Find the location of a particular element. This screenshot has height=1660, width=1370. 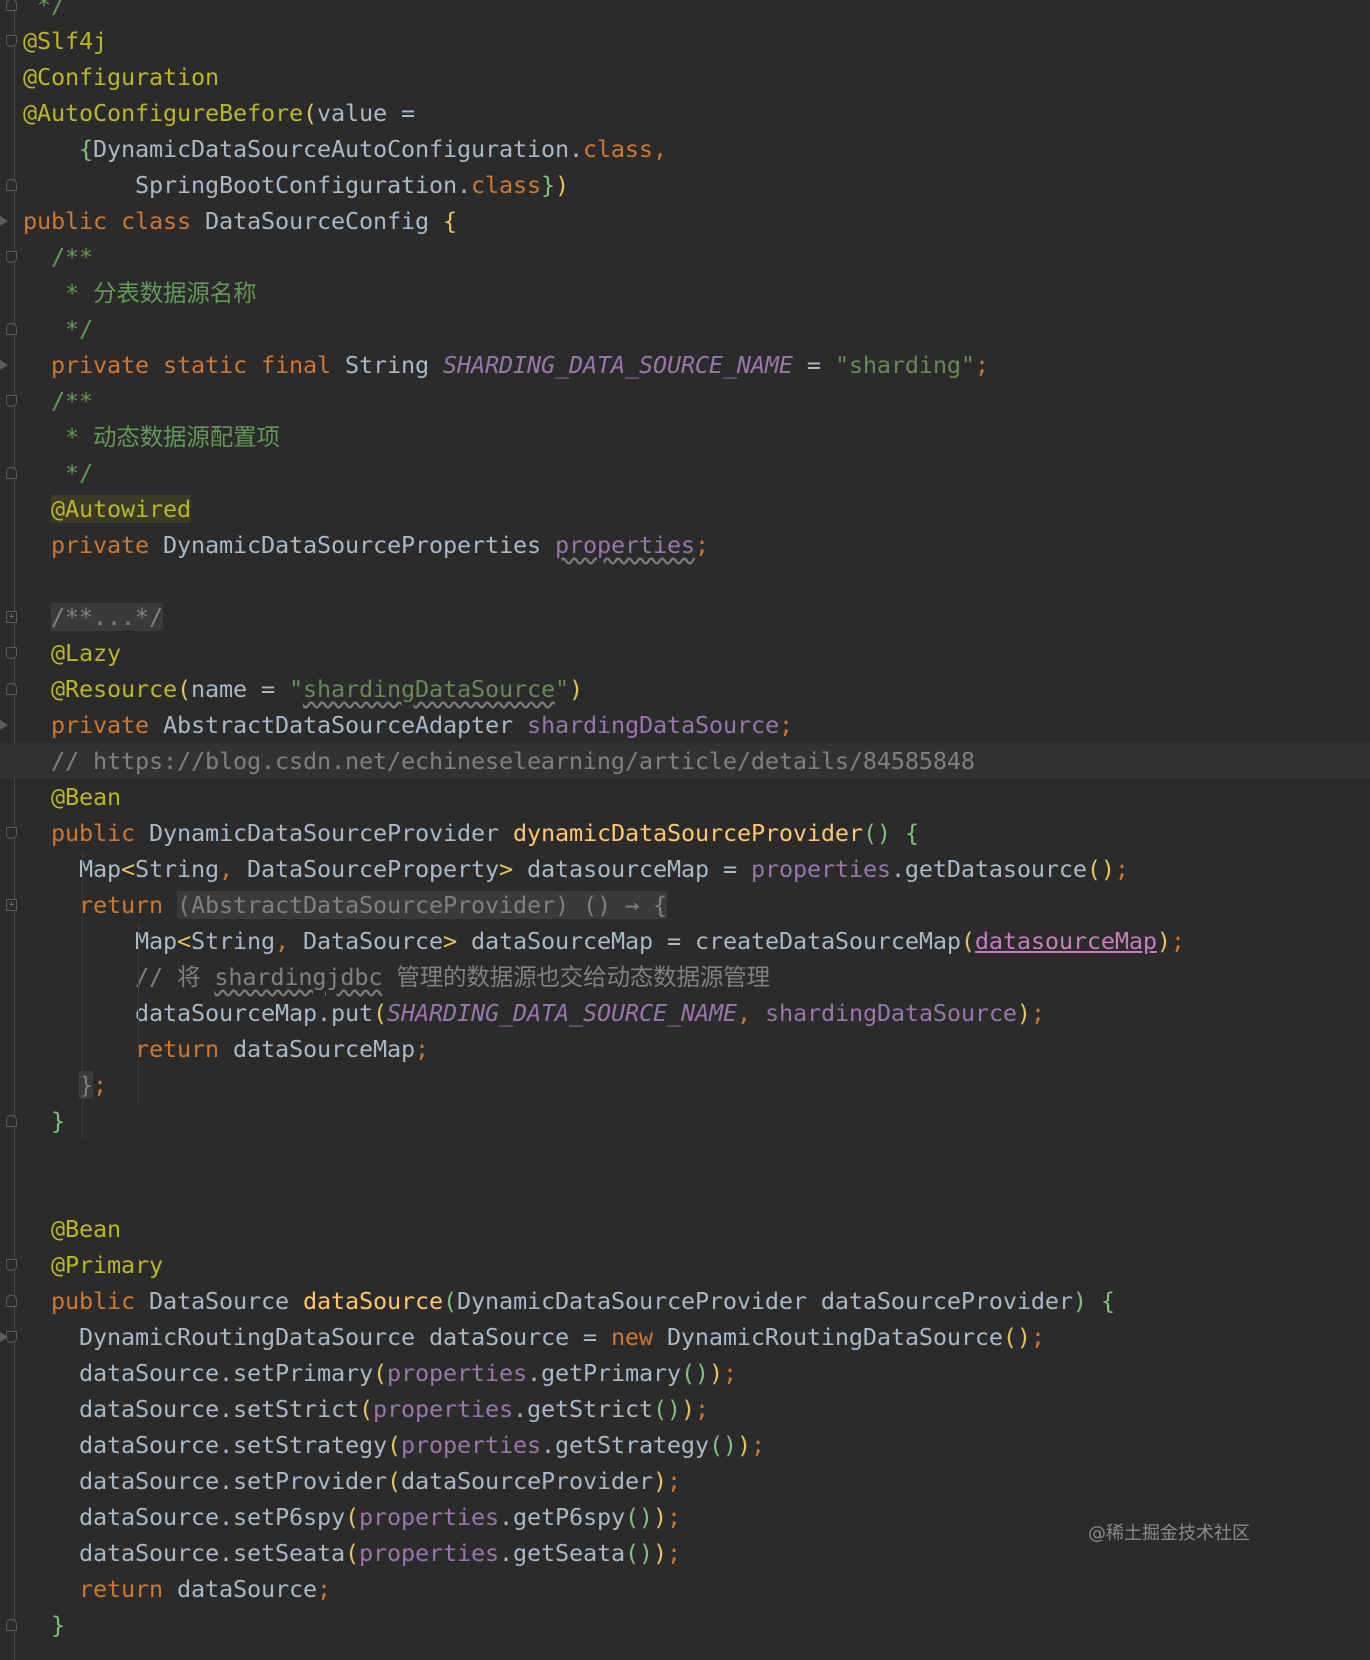

code-token: .getPrimary is located at coordinates (603, 1373).